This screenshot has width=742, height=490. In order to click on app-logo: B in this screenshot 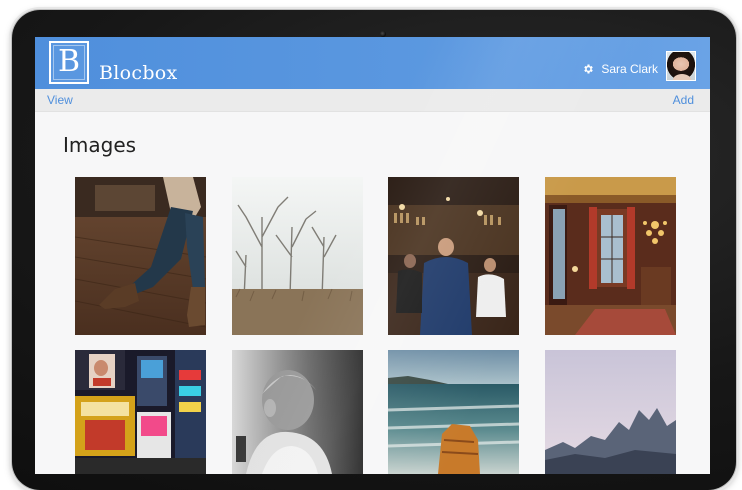, I will do `click(69, 62)`.